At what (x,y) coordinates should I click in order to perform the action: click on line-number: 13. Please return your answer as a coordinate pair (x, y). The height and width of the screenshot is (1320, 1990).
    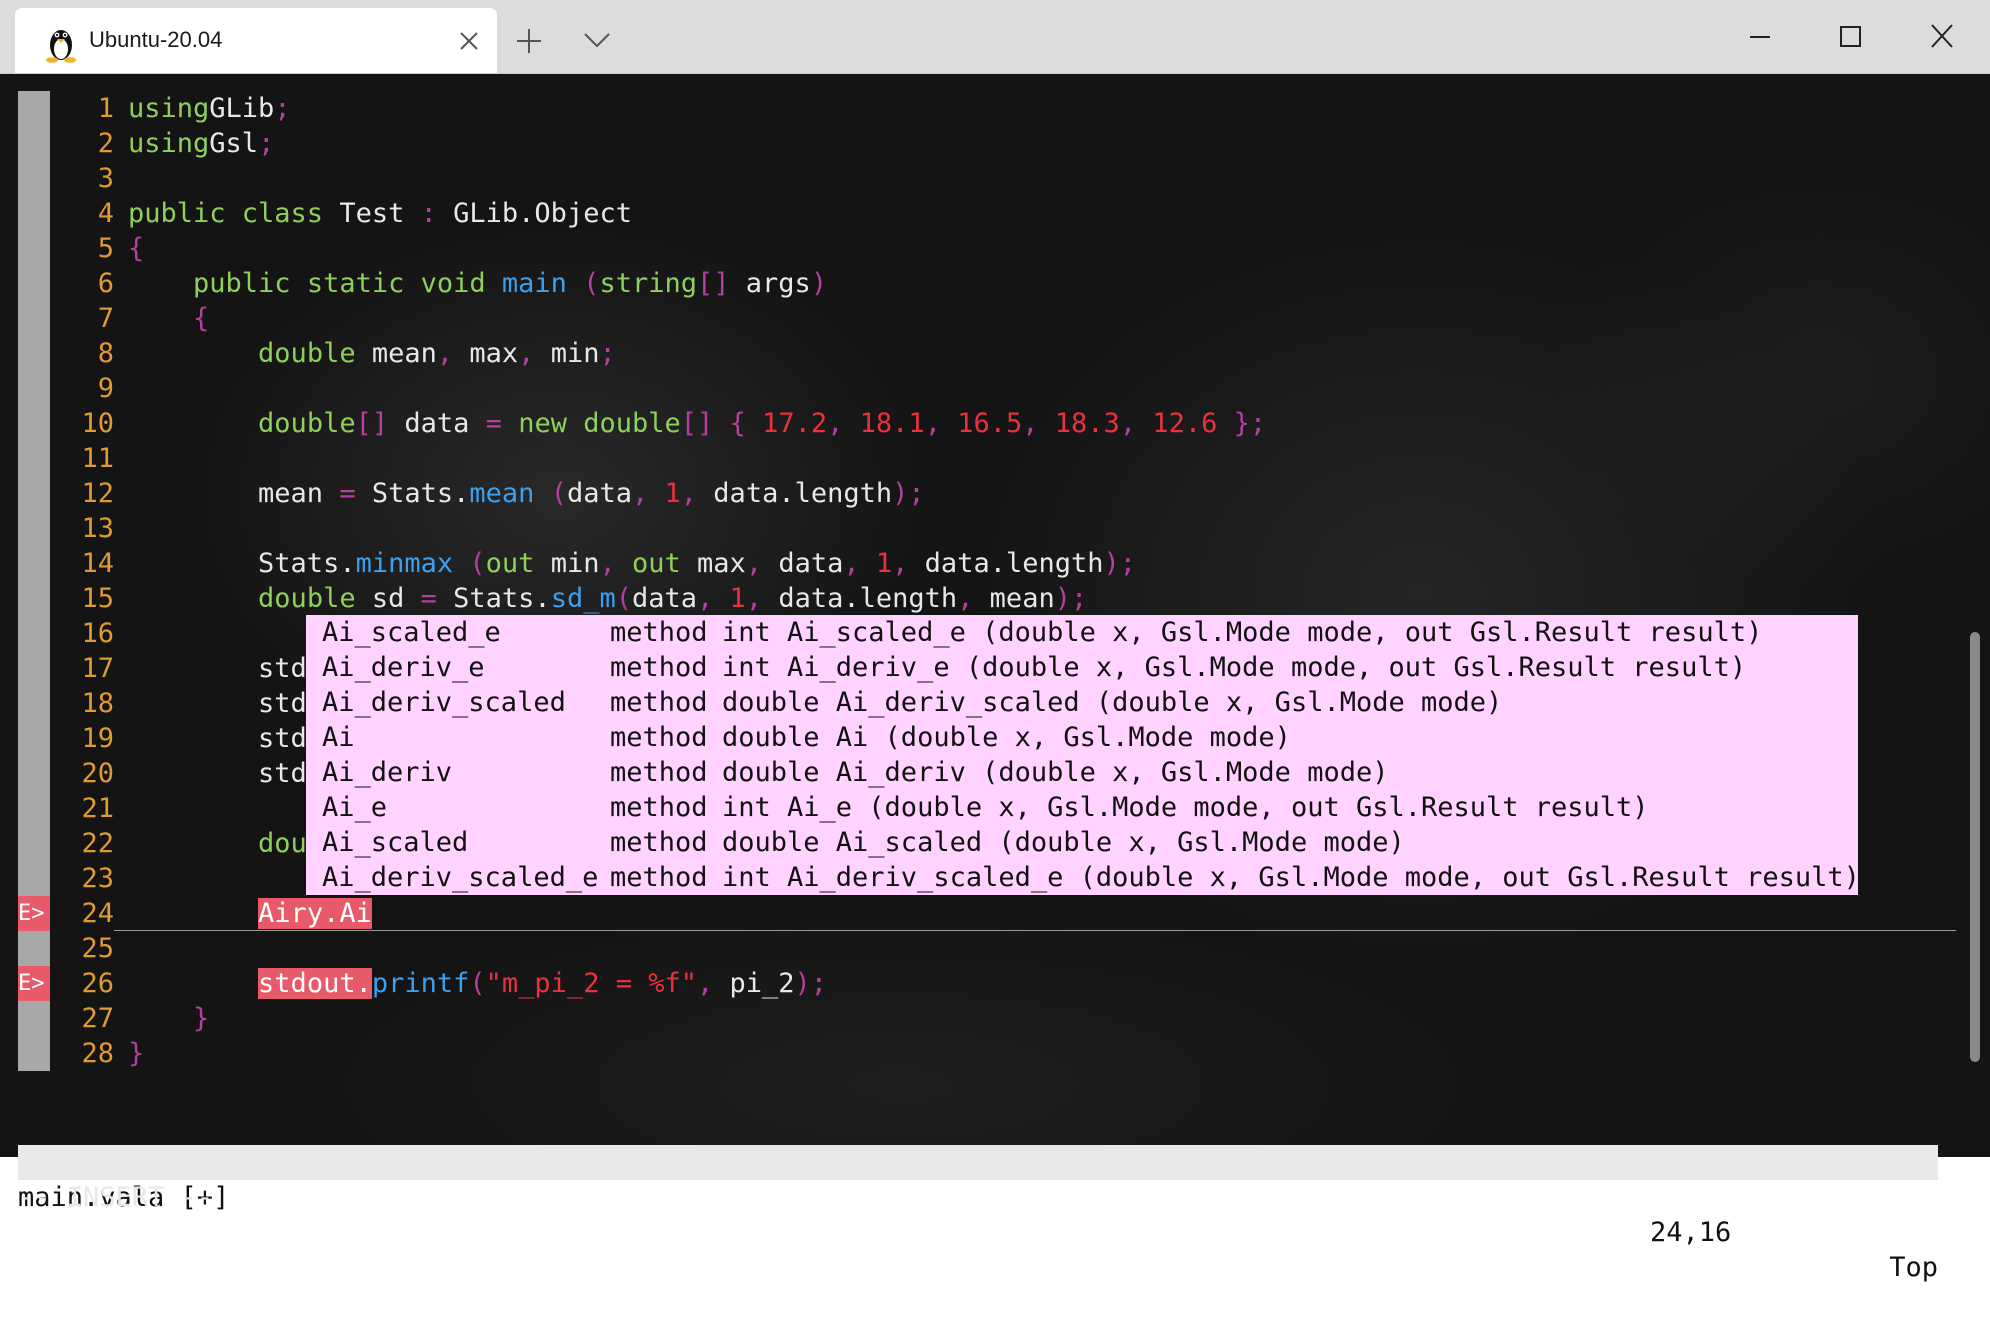
    Looking at the image, I should click on (97, 528).